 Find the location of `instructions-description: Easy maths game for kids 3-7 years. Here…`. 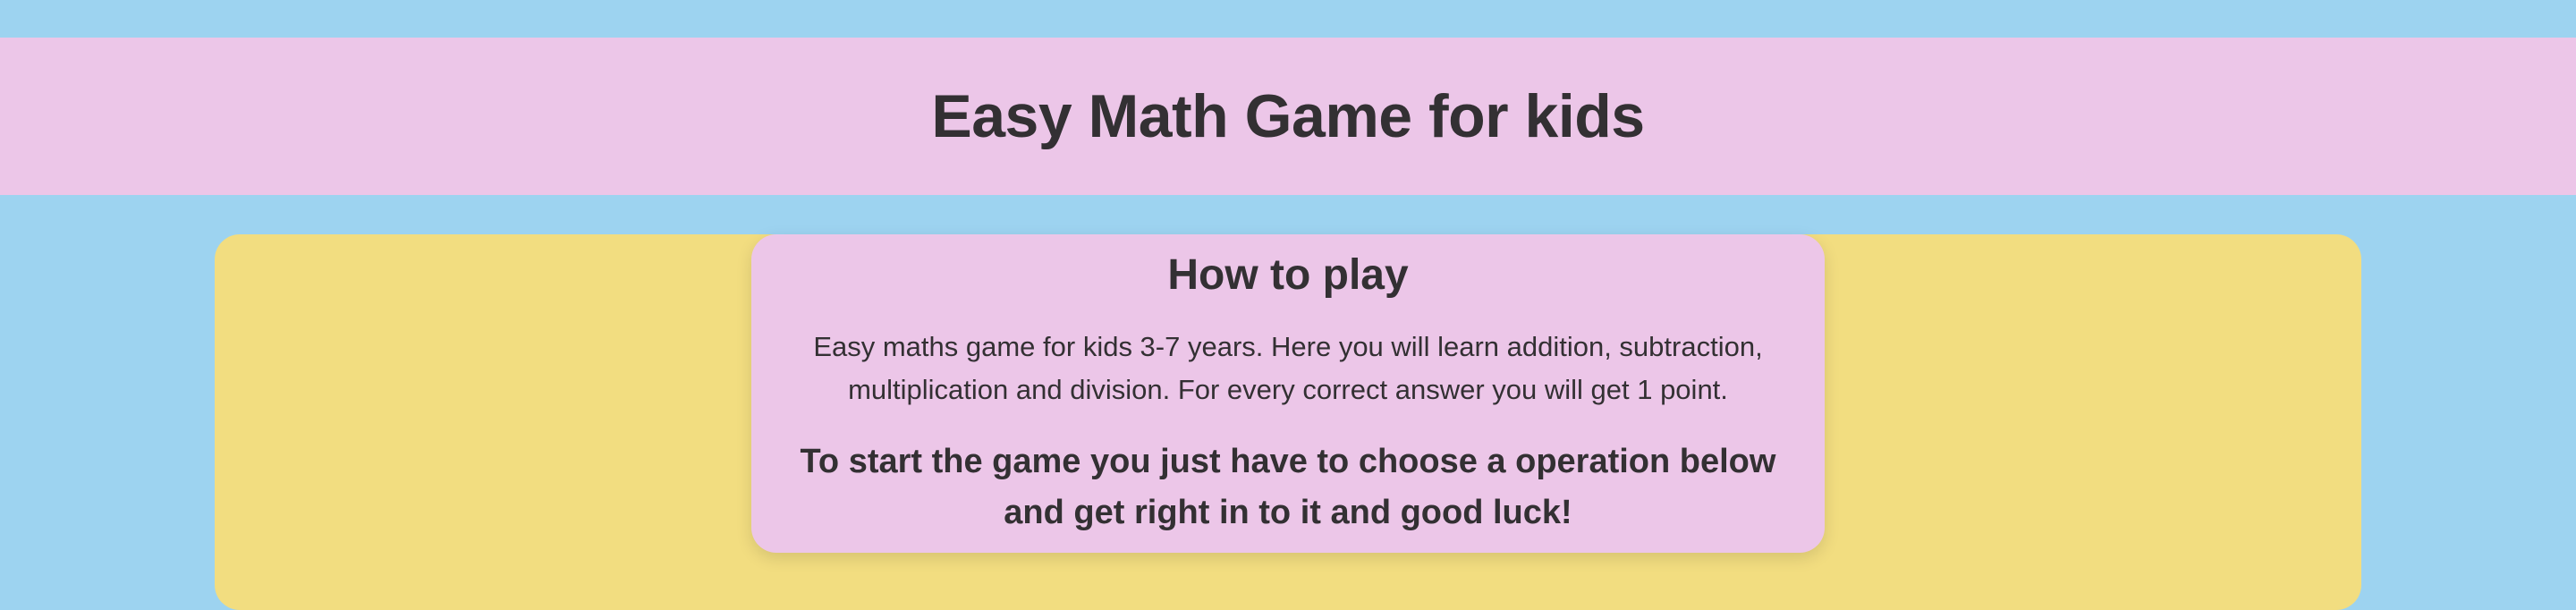

instructions-description: Easy maths game for kids 3-7 years. Here… is located at coordinates (1288, 368).